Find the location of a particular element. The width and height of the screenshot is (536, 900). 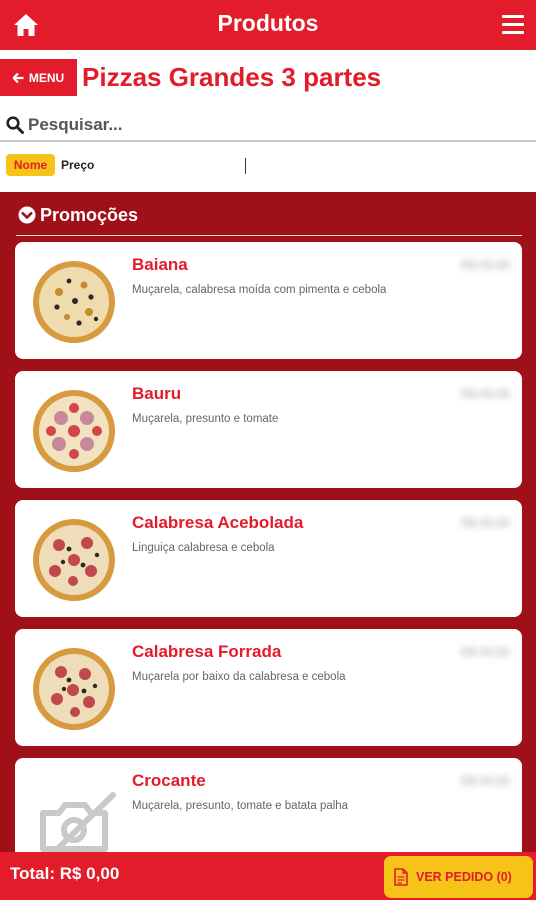

product-description: Muçarela por baixo da calabresa e cebola is located at coordinates (239, 677).